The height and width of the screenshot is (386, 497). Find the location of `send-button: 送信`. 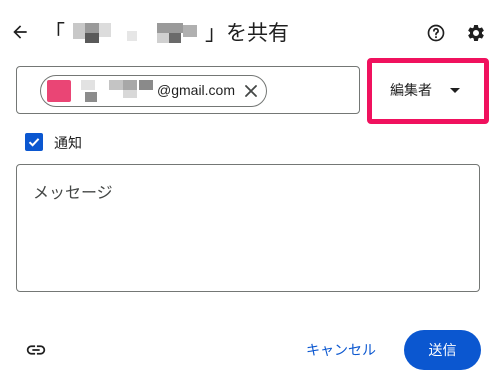

send-button: 送信 is located at coordinates (442, 350).